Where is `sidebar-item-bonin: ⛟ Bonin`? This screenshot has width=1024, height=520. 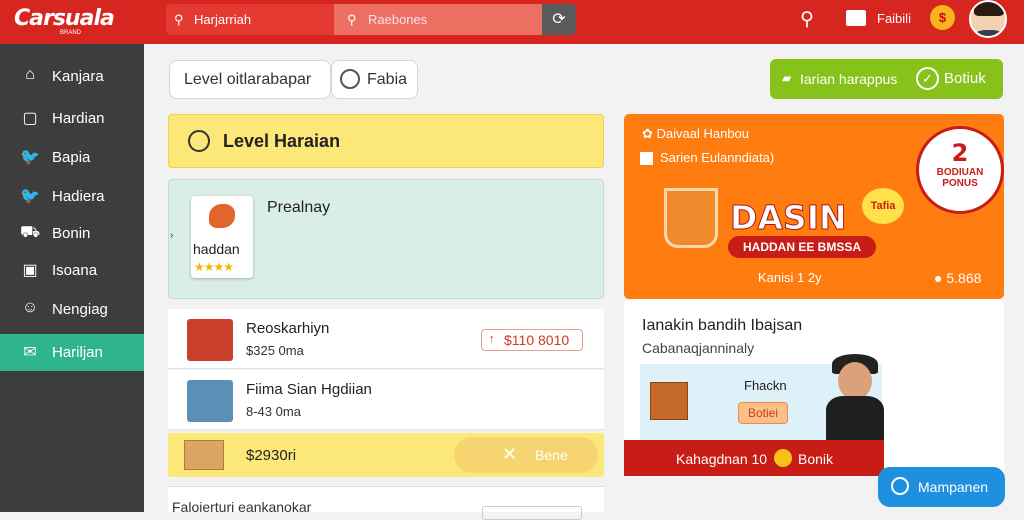 sidebar-item-bonin: ⛟ Bonin is located at coordinates (72, 233).